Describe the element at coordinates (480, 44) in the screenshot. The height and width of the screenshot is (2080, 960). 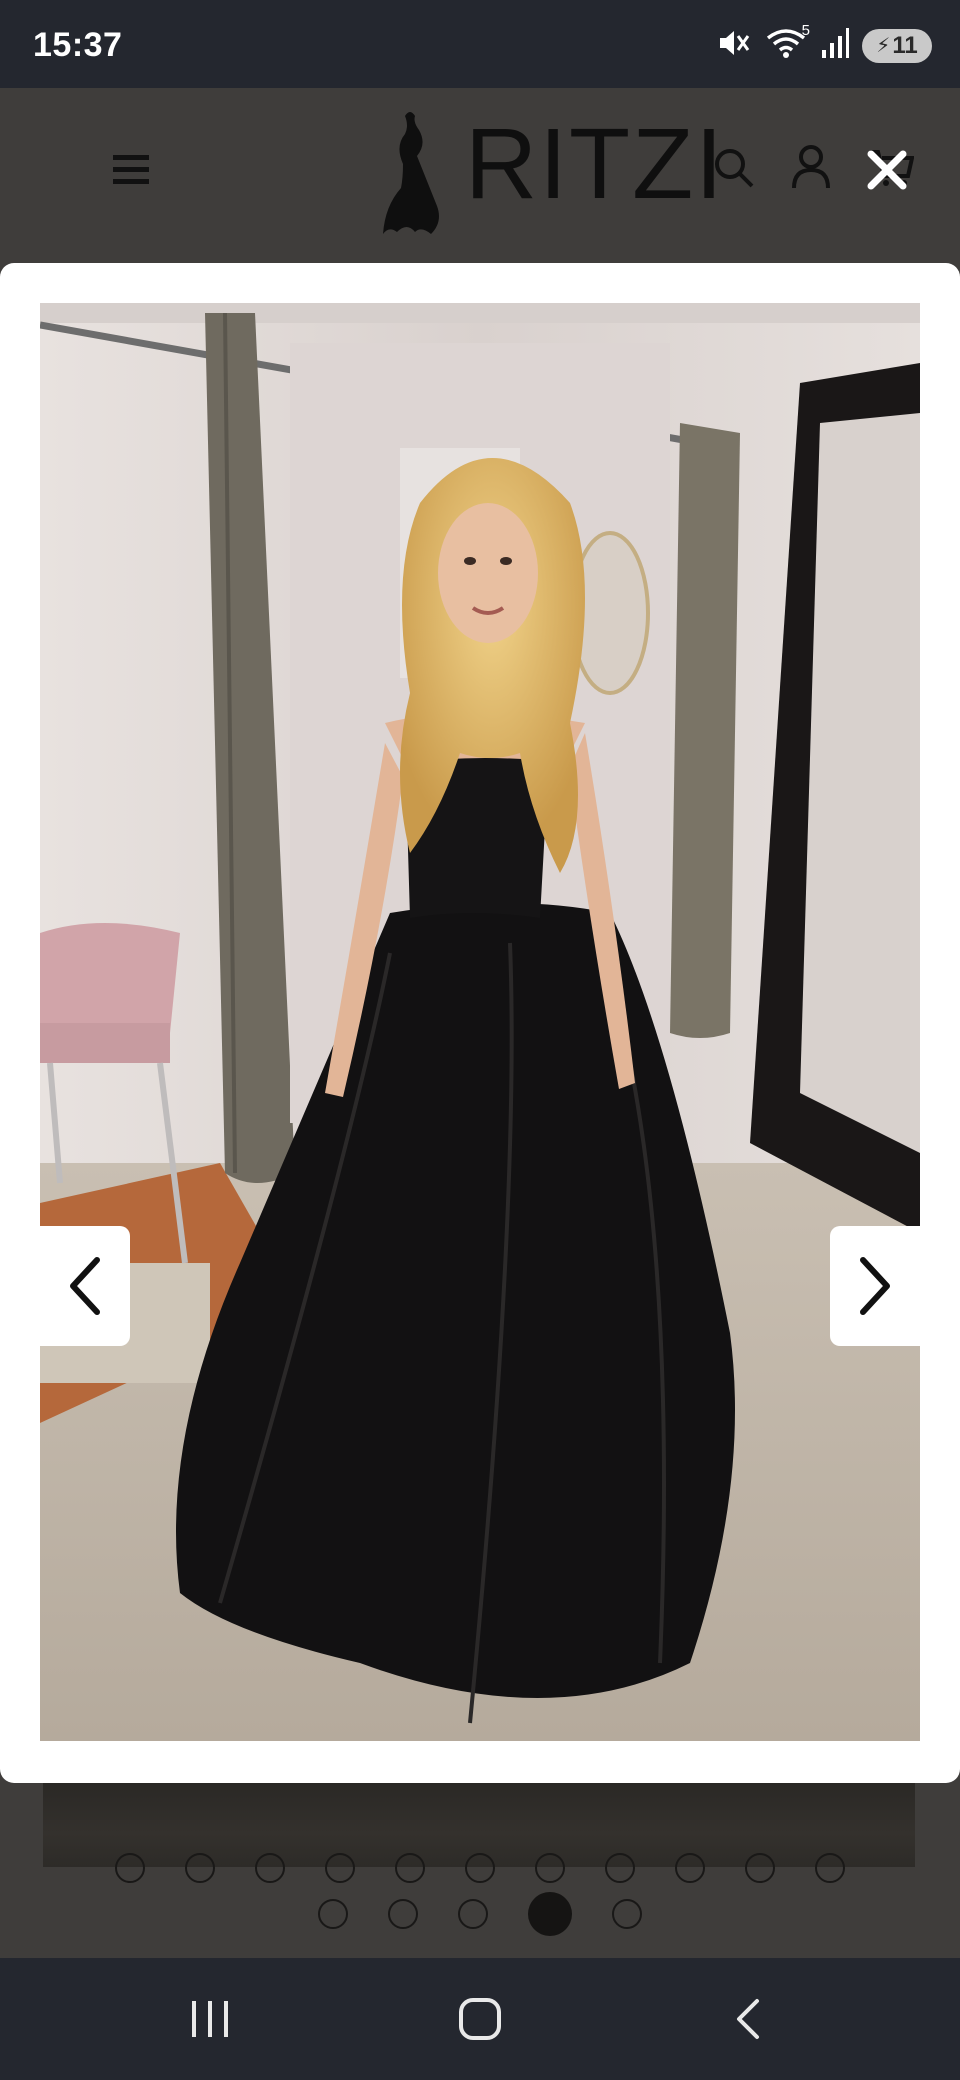
I see `status-bar: 15:37 5 ⚡ 11` at that location.